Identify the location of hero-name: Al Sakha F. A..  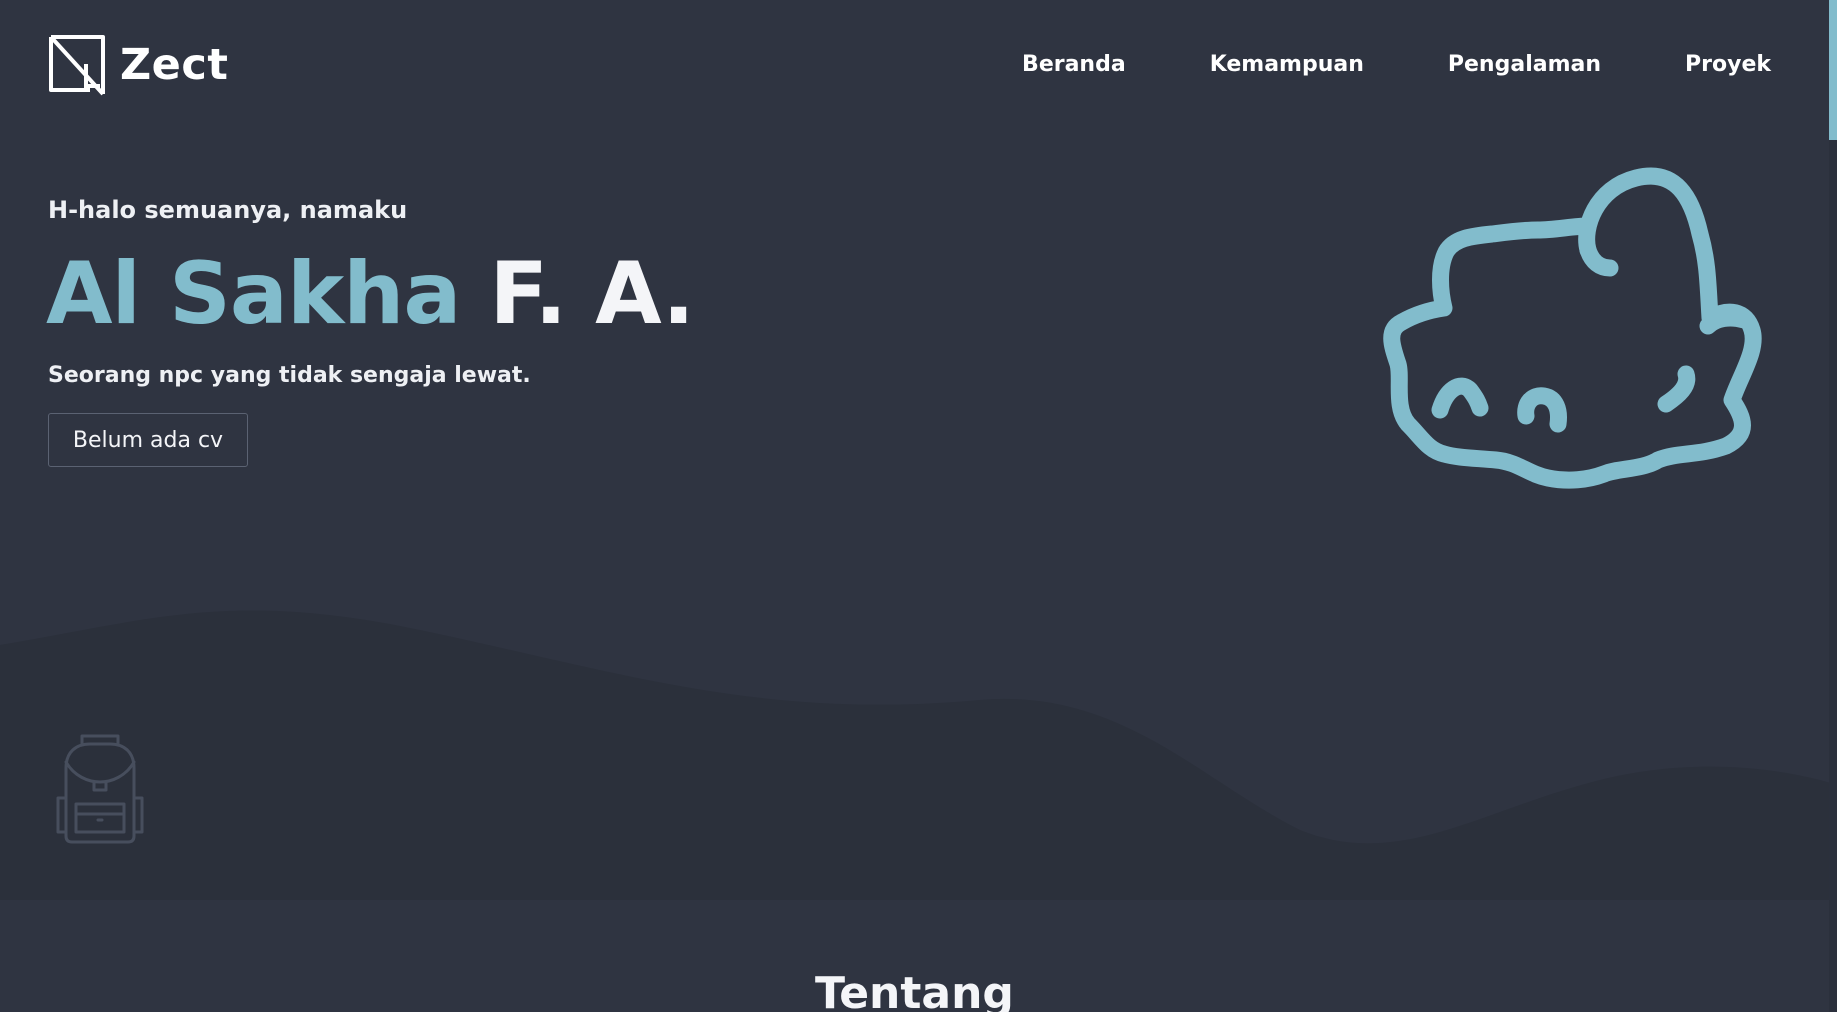
(370, 294).